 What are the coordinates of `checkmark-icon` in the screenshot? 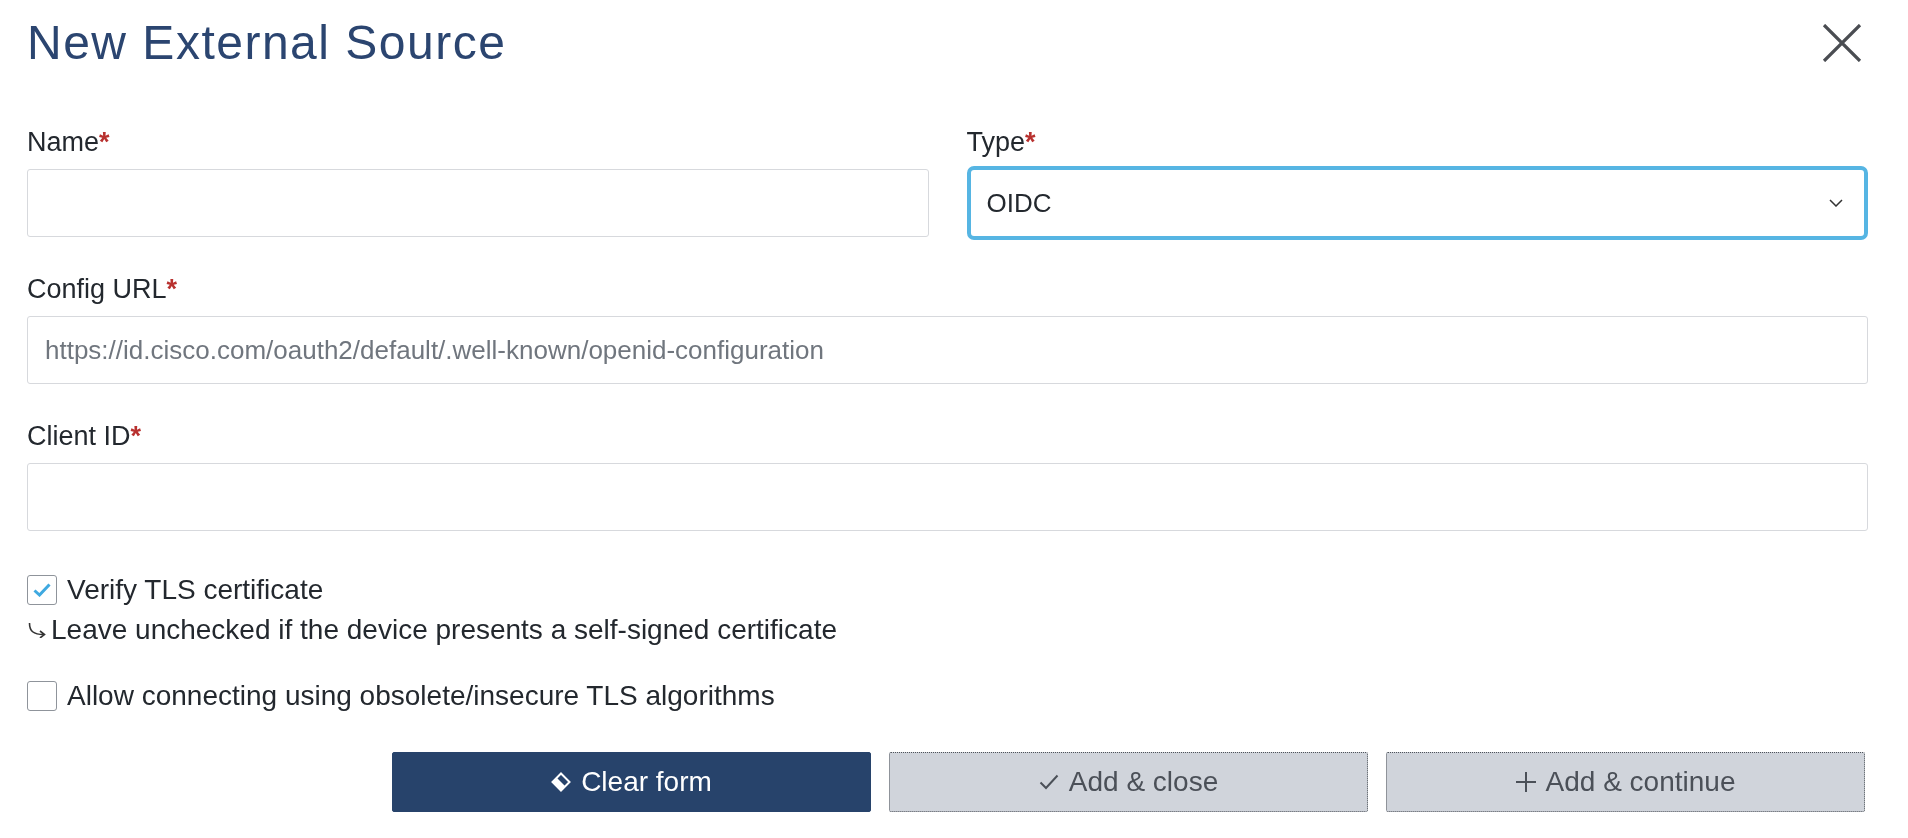 It's located at (42, 590).